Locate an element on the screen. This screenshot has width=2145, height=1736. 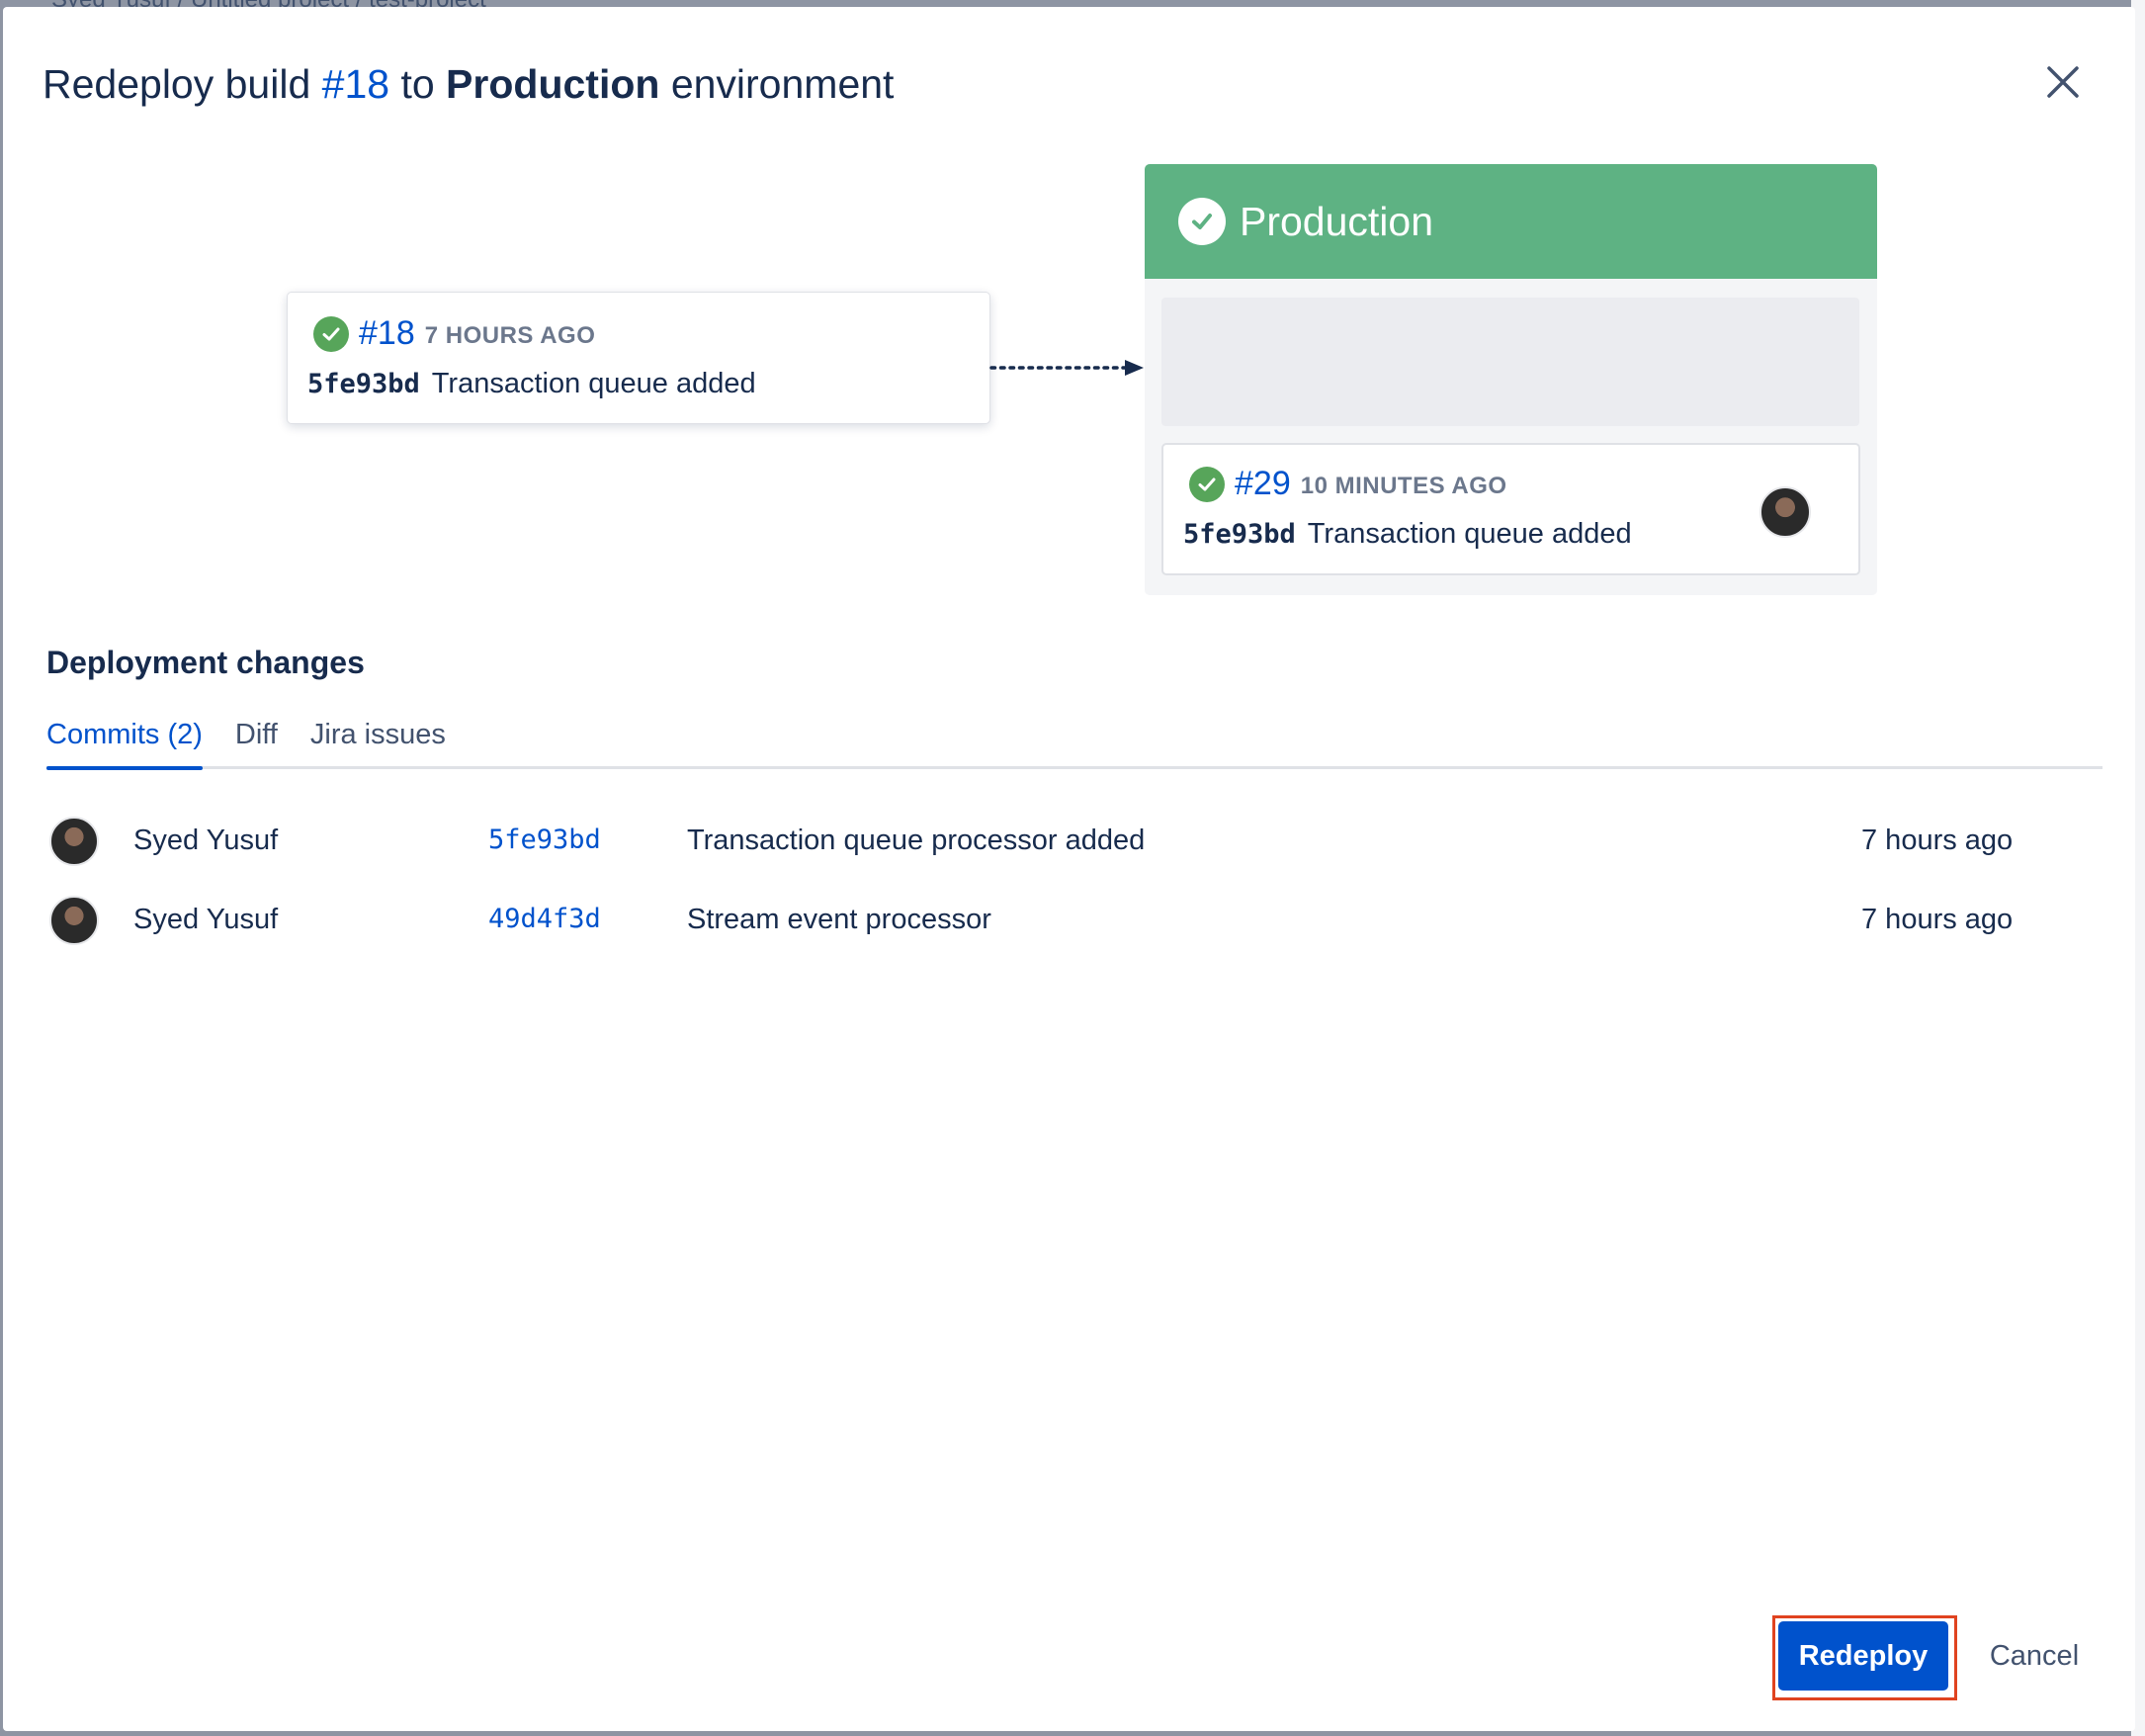
commit-message: Transaction queue processor added is located at coordinates (916, 840).